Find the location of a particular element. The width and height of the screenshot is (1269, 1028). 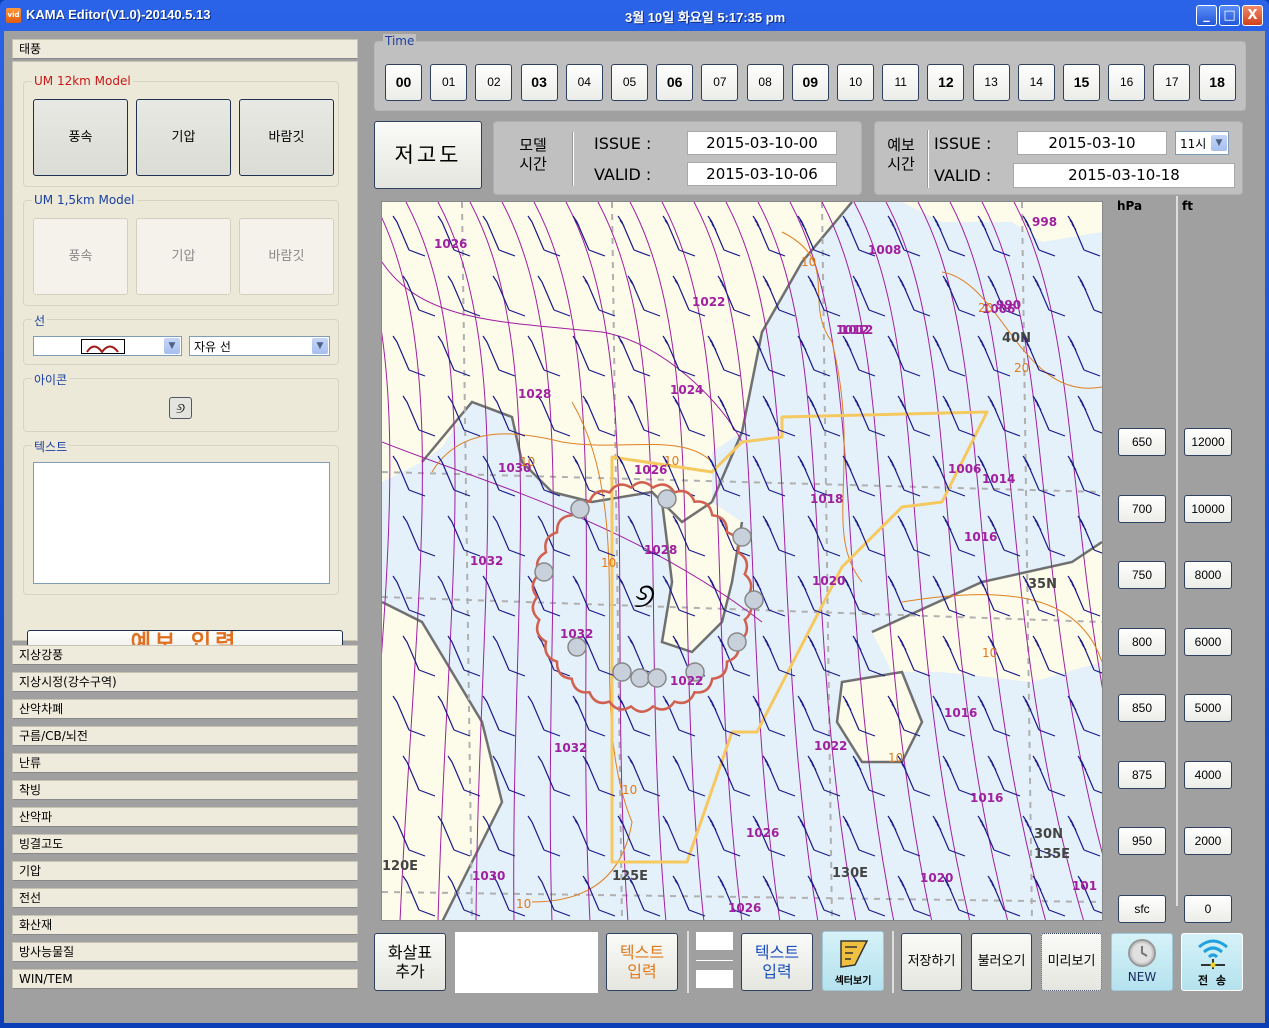

line-label: 선 is located at coordinates (40, 320).